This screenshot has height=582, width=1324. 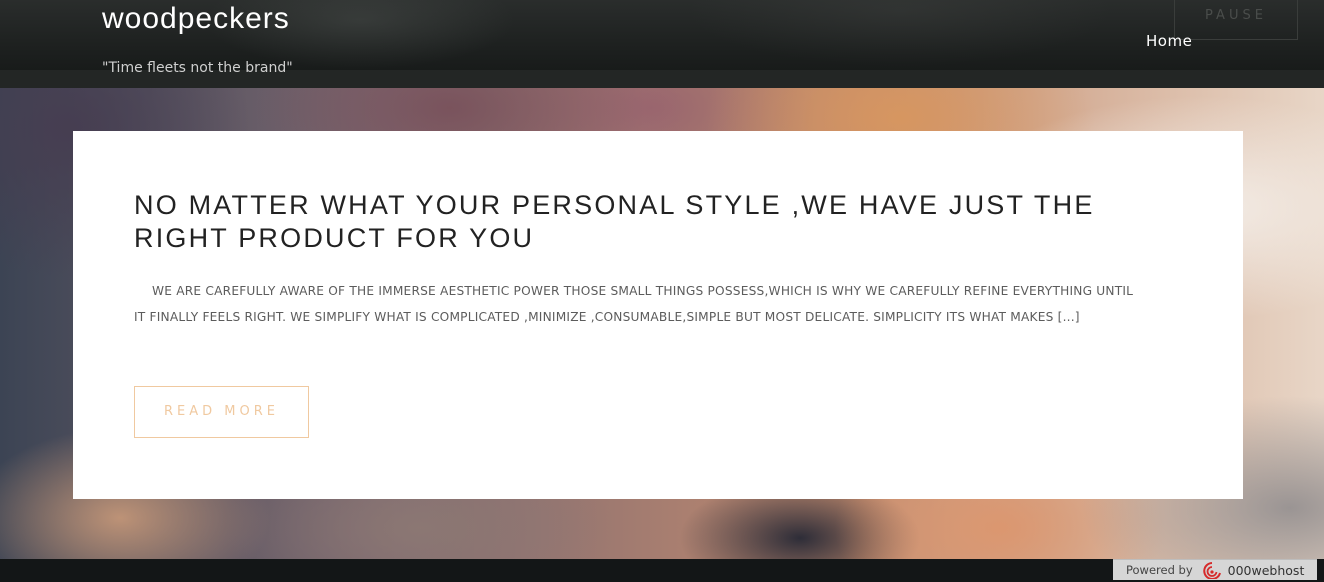 I want to click on read-more-button: READ MORE, so click(x=221, y=412).